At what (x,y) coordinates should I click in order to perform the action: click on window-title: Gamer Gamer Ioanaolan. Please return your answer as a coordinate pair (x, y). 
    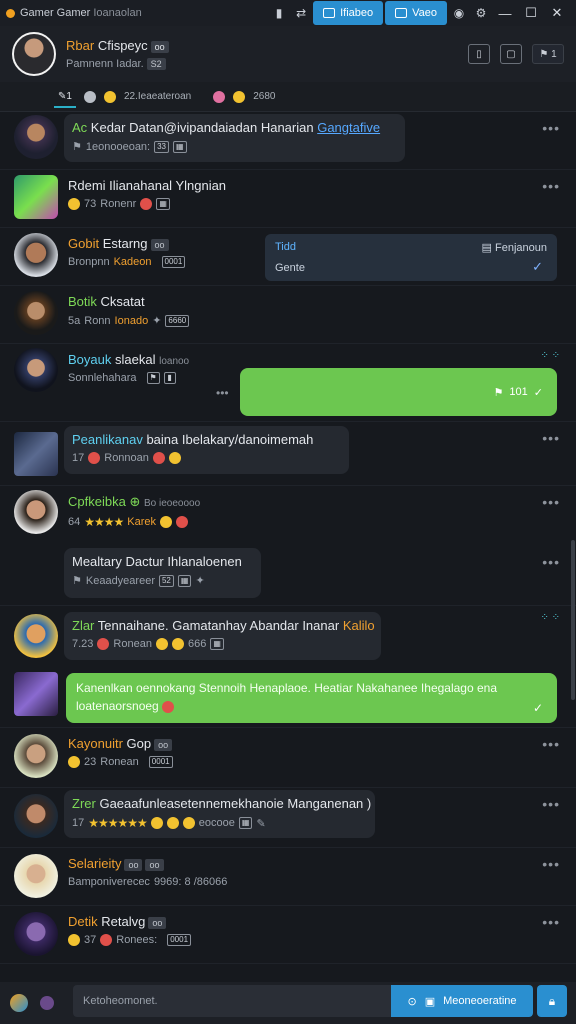
    Looking at the image, I should click on (81, 13).